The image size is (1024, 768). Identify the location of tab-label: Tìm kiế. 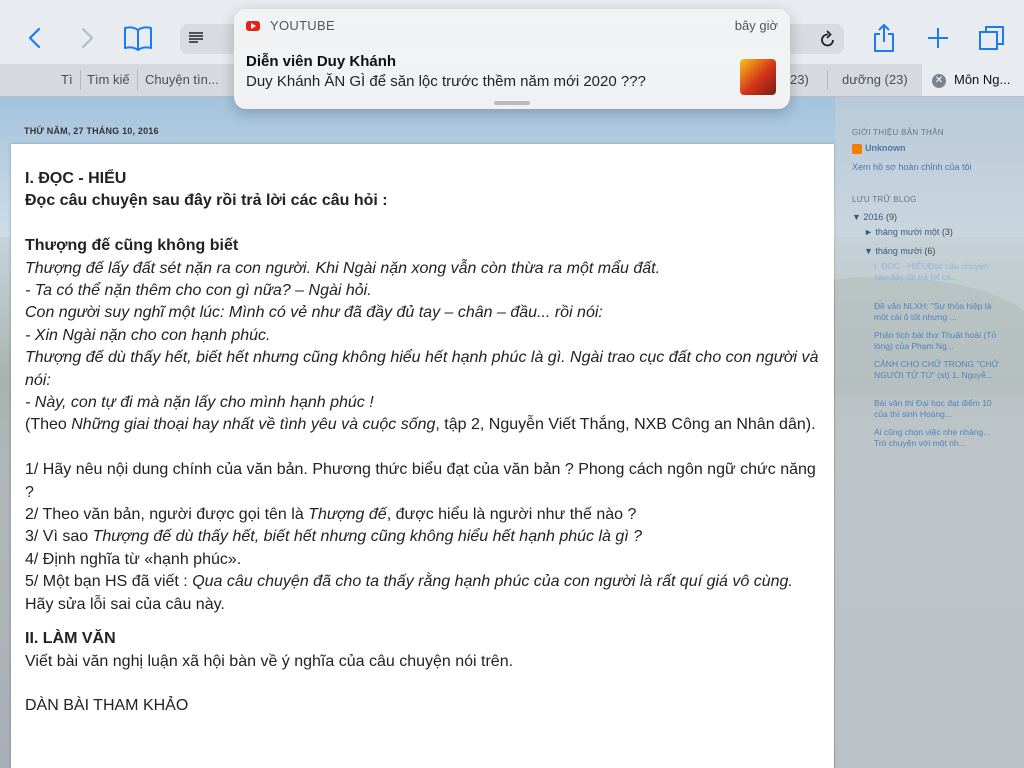
(108, 79).